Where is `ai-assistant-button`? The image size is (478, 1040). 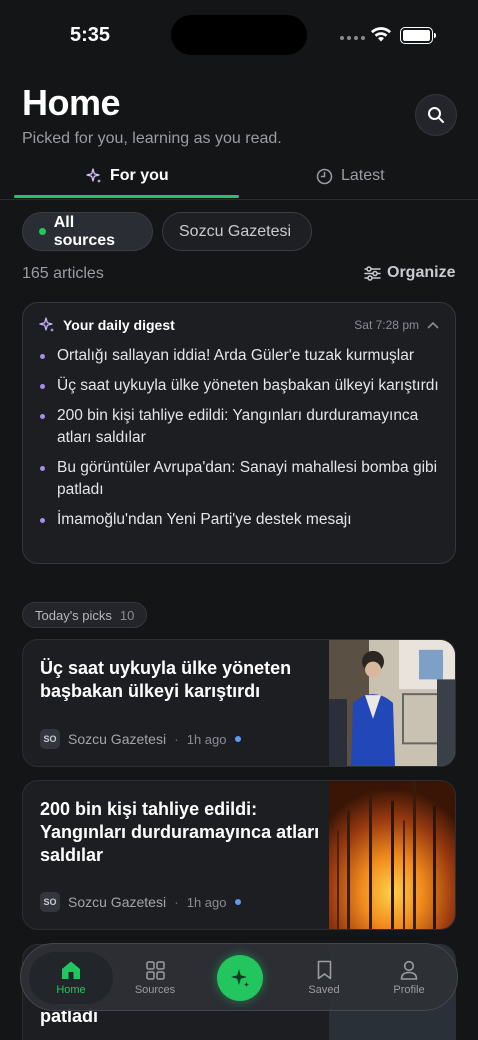
ai-assistant-button is located at coordinates (240, 978).